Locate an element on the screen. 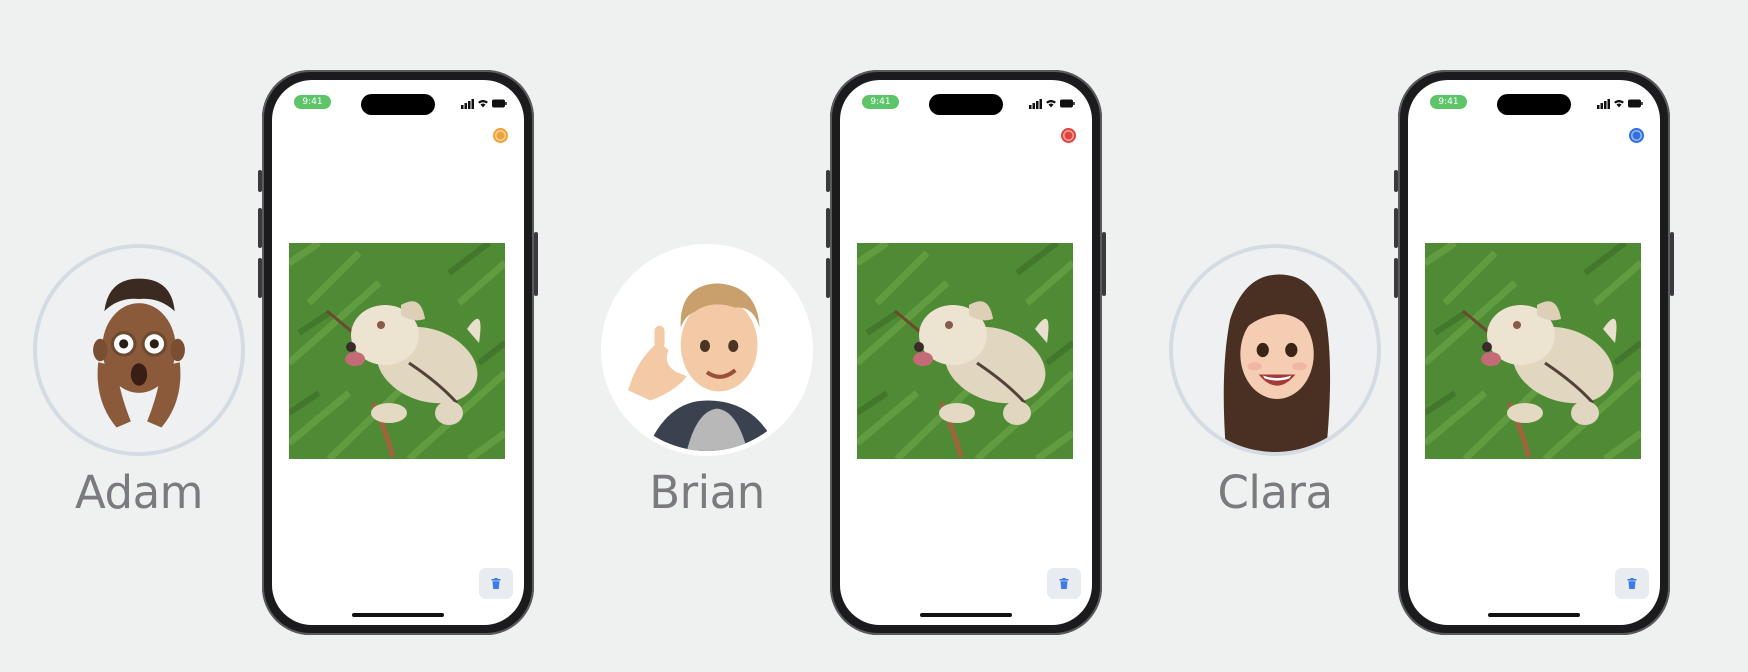  phone-adam: 9:41 is located at coordinates (398, 352).